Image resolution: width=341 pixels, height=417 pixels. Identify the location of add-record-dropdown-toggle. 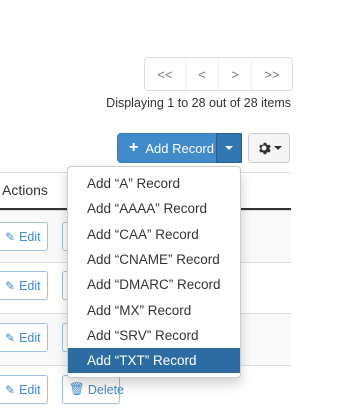
(229, 148).